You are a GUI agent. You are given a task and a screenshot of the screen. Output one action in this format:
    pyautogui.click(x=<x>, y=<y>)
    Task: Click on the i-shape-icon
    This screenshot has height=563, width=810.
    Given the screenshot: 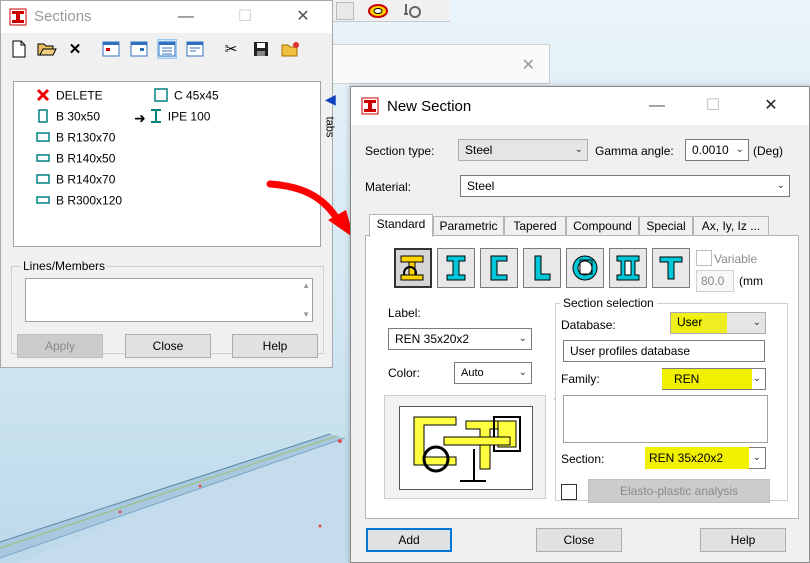 What is the action you would take?
    pyautogui.click(x=456, y=268)
    